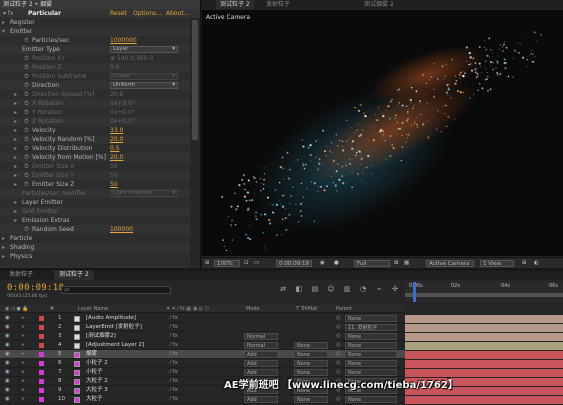 This screenshot has width=563, height=405. Describe the element at coordinates (202, 318) in the screenshot. I see `layer-row: ◉ ▸ 1 [Audio Amplitude] ⁄ fx ◎ None` at that location.